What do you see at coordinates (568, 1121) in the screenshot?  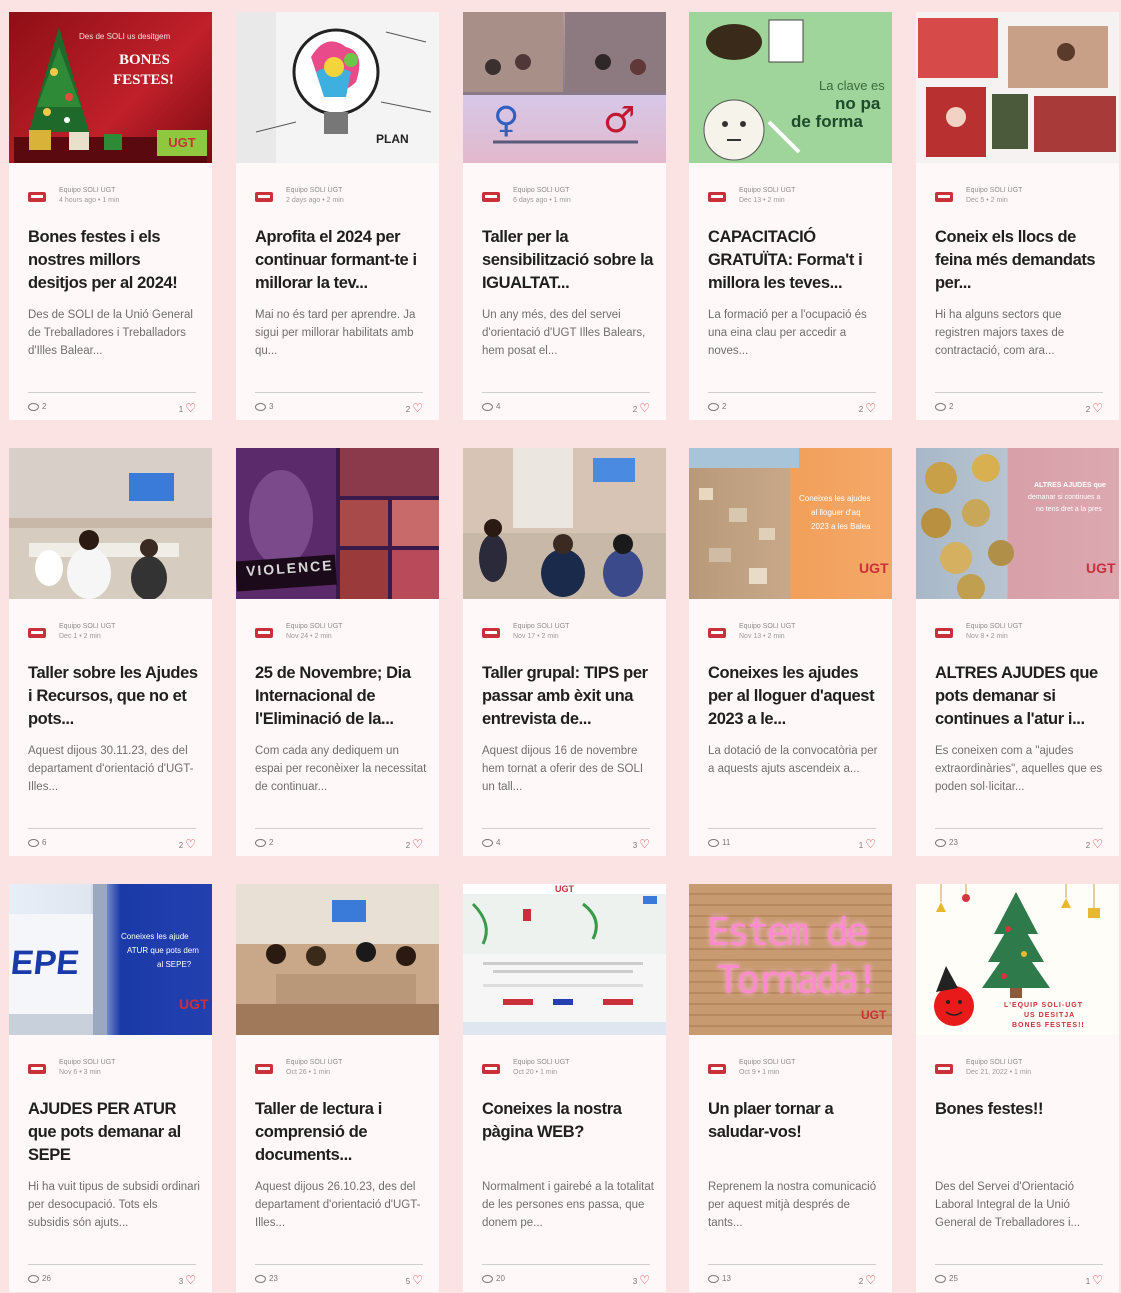 I see `post-title: Coneixes la nostra pàgina WEB?` at bounding box center [568, 1121].